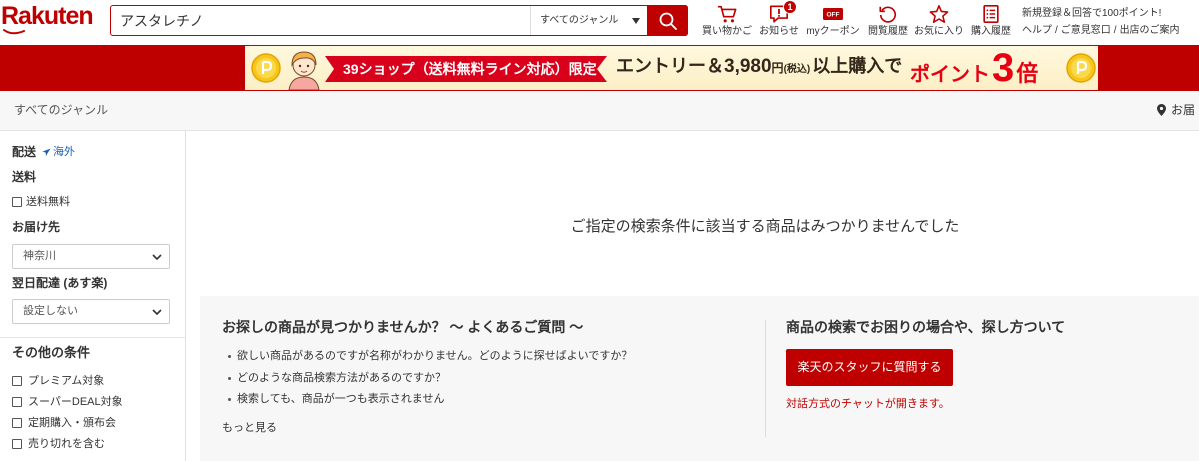 The image size is (1199, 461). What do you see at coordinates (868, 404) in the screenshot?
I see `chat-note: 対話方式のチャットが開きます。` at bounding box center [868, 404].